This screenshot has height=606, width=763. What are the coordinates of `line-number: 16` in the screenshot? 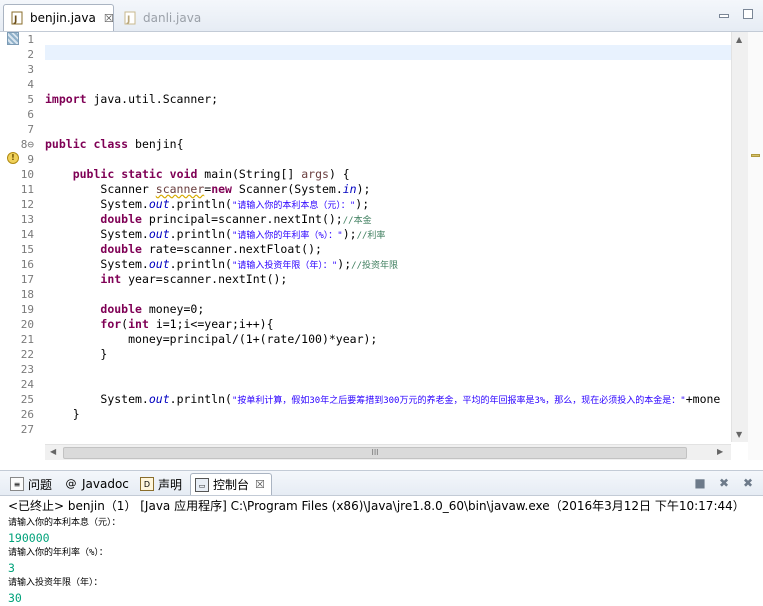 It's located at (27, 264).